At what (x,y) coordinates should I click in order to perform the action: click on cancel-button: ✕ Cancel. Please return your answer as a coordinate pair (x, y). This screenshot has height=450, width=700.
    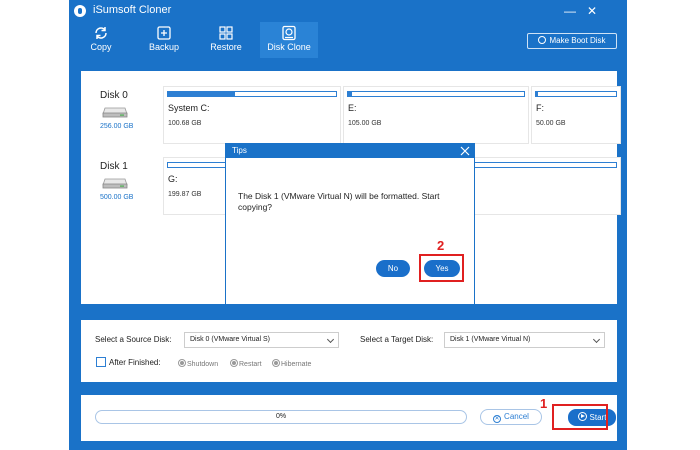
    Looking at the image, I should click on (511, 417).